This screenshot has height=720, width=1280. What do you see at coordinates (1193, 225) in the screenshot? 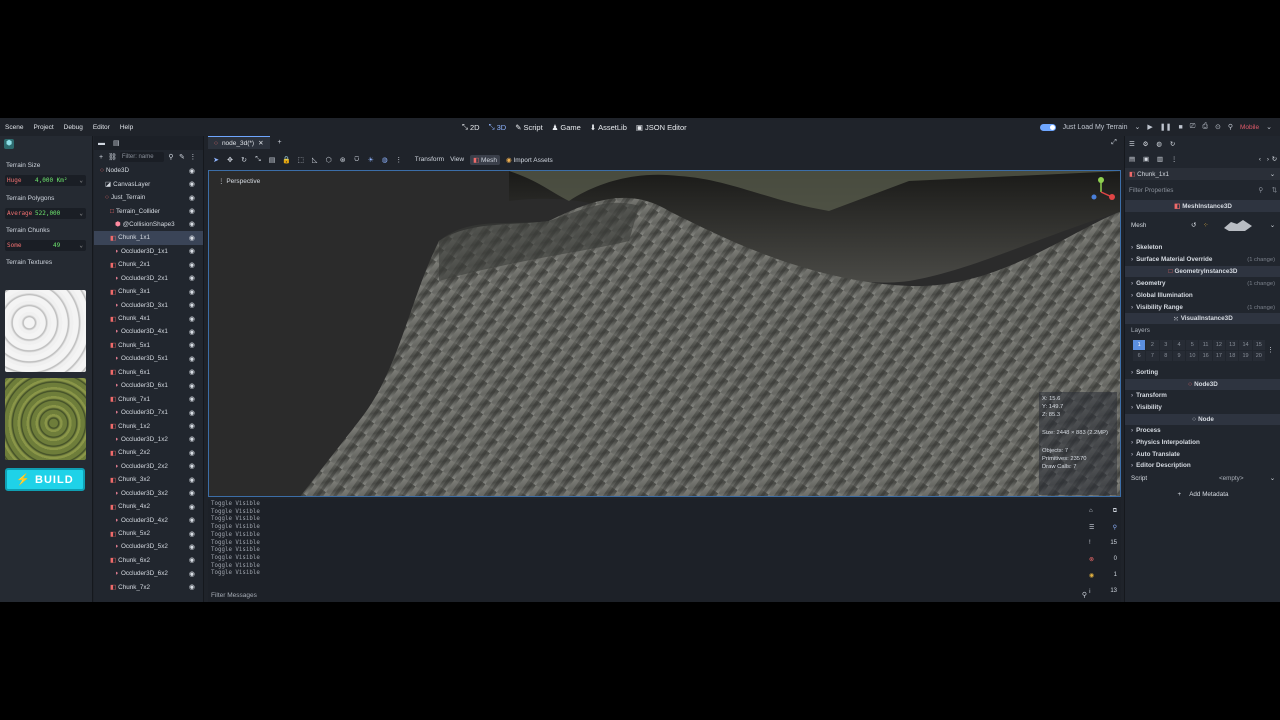
I see `reload-icon: ↺` at bounding box center [1193, 225].